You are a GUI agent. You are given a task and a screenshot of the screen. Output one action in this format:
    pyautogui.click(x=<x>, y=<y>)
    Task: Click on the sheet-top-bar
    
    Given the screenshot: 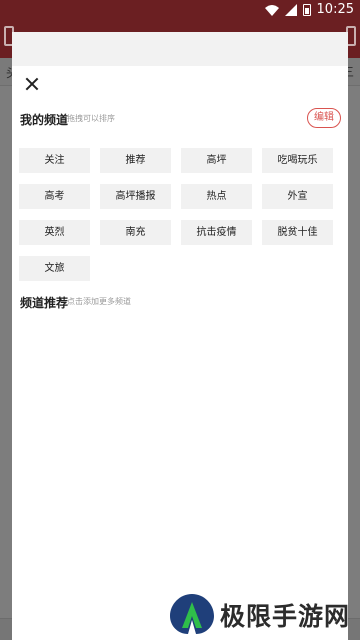 What is the action you would take?
    pyautogui.click(x=180, y=49)
    